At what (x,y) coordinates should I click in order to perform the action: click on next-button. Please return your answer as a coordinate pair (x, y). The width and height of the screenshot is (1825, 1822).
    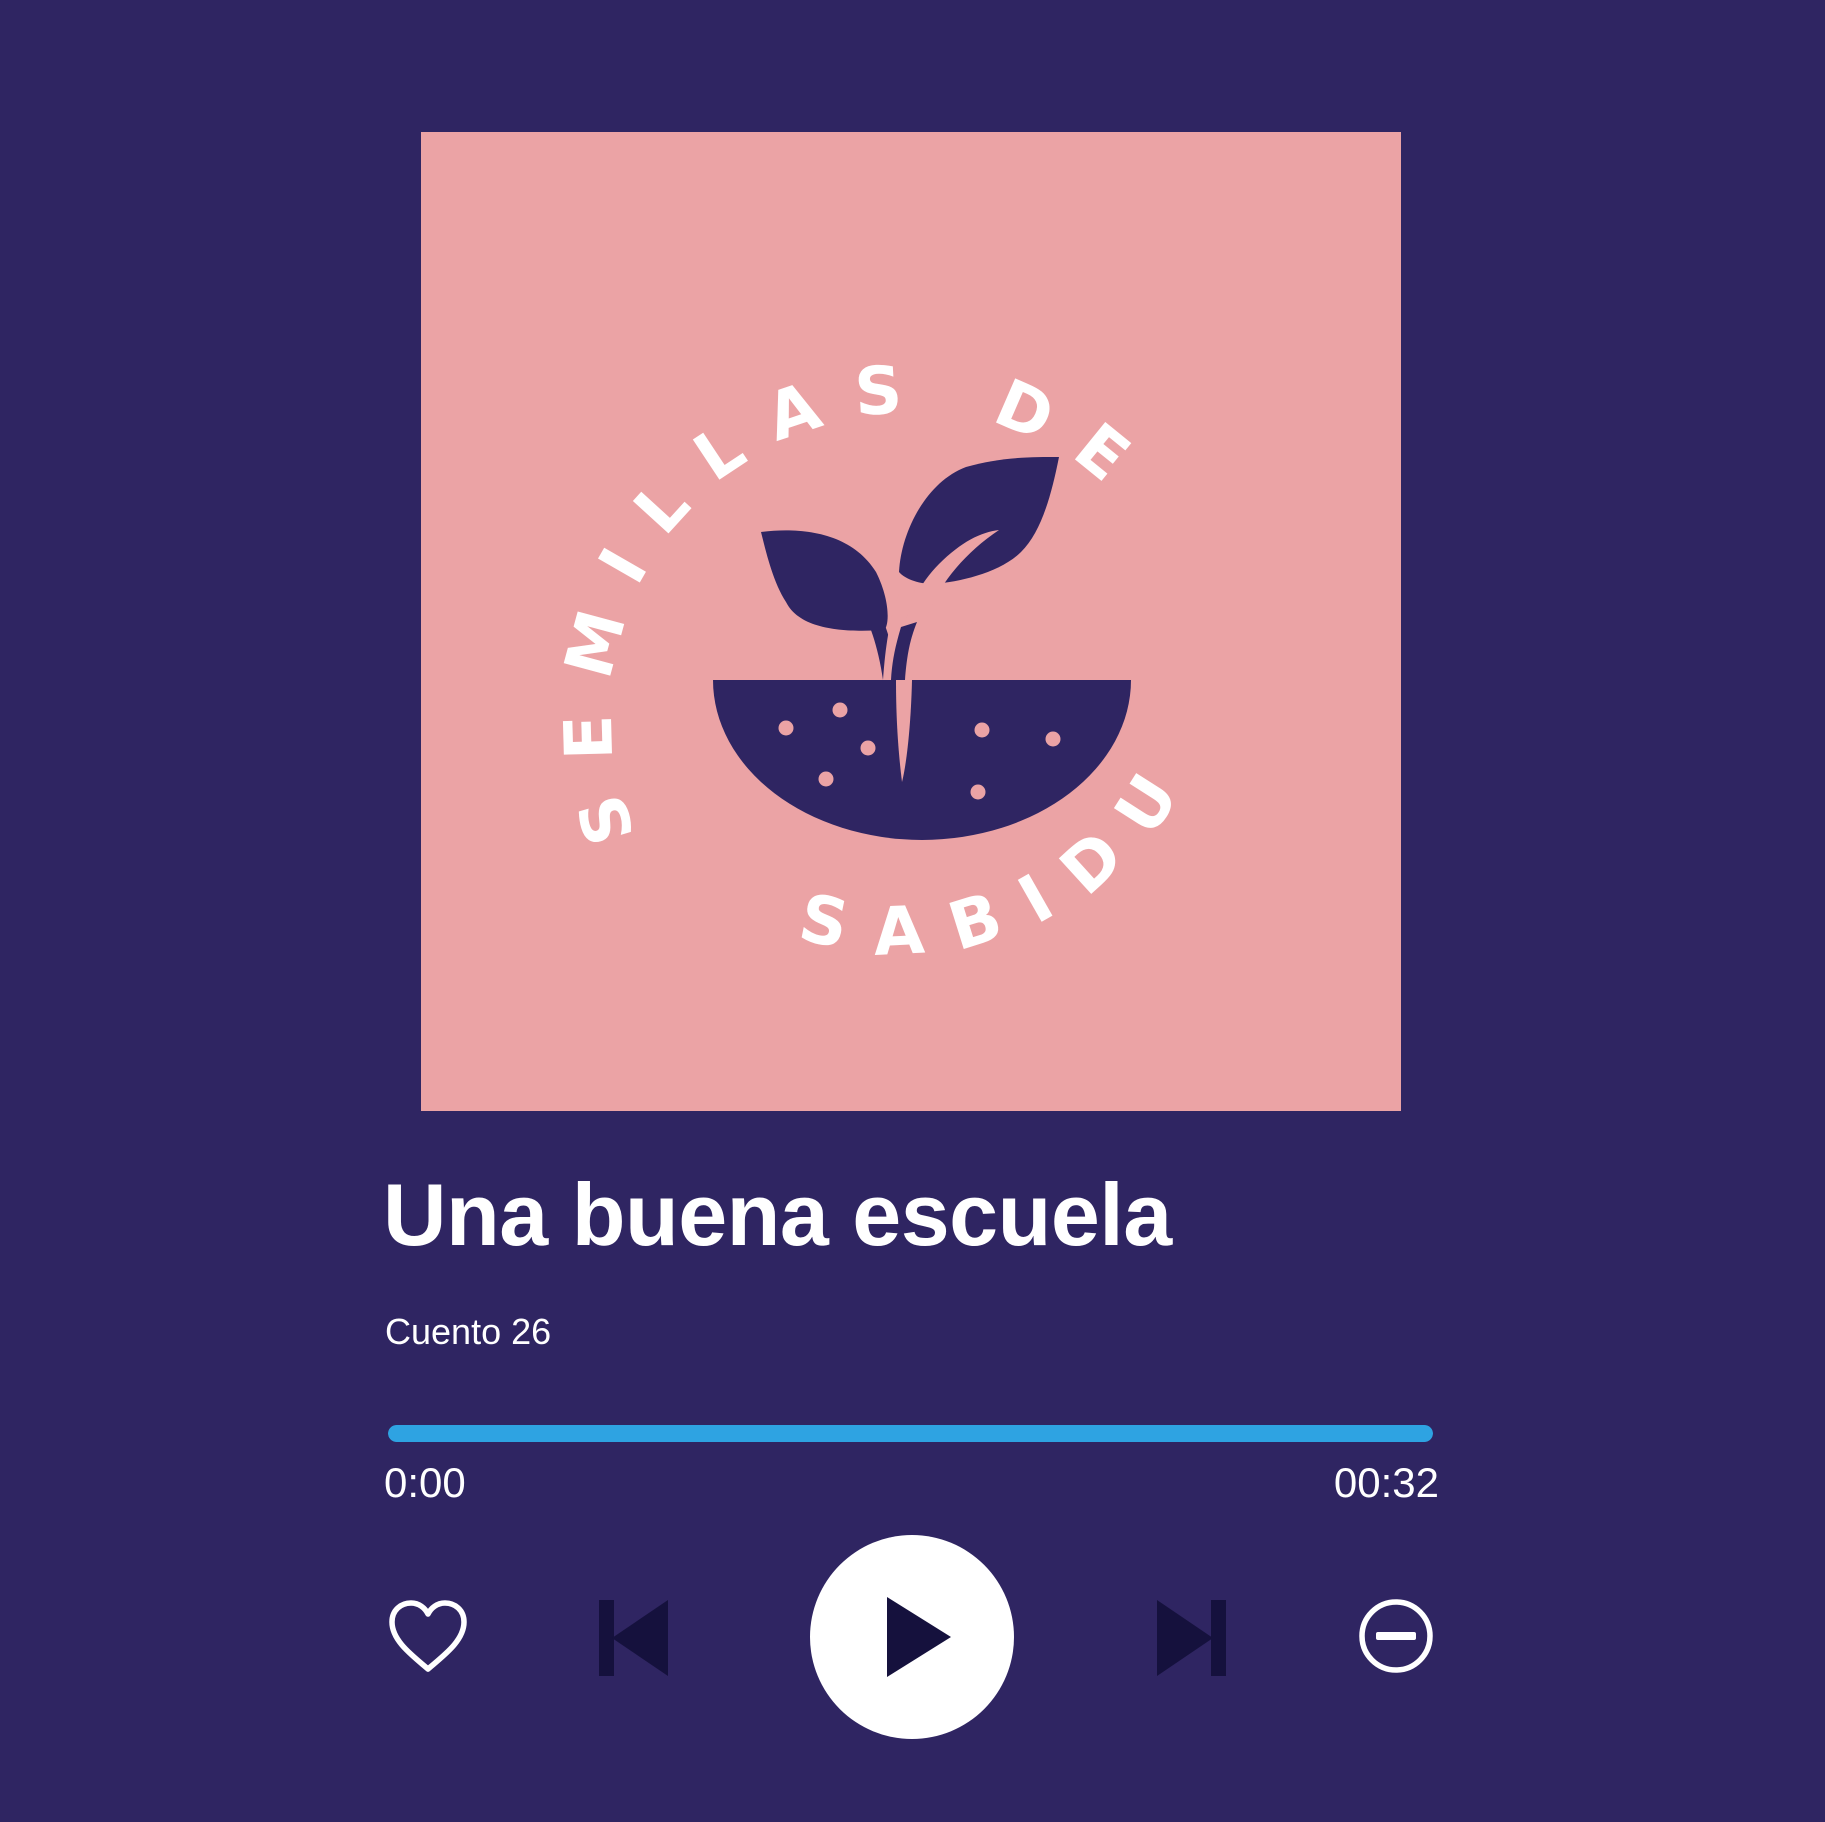
    Looking at the image, I should click on (1191, 1638).